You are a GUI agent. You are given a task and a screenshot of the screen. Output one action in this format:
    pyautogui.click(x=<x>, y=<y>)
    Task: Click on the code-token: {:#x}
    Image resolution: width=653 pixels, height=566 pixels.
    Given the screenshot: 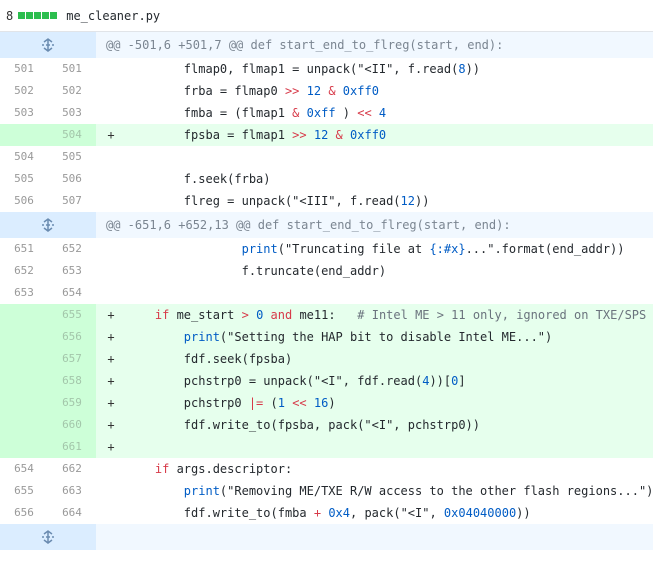 What is the action you would take?
    pyautogui.click(x=447, y=249)
    